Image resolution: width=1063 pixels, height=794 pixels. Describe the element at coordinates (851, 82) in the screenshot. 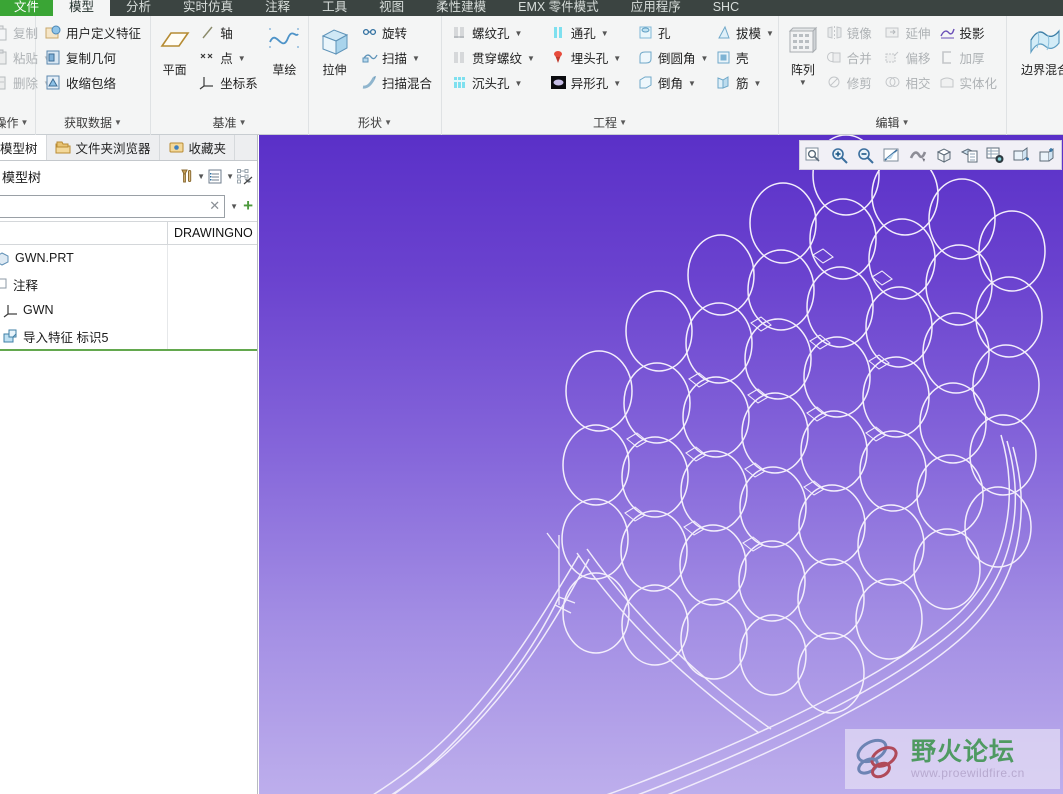

I see `trim-button: 修剪` at that location.